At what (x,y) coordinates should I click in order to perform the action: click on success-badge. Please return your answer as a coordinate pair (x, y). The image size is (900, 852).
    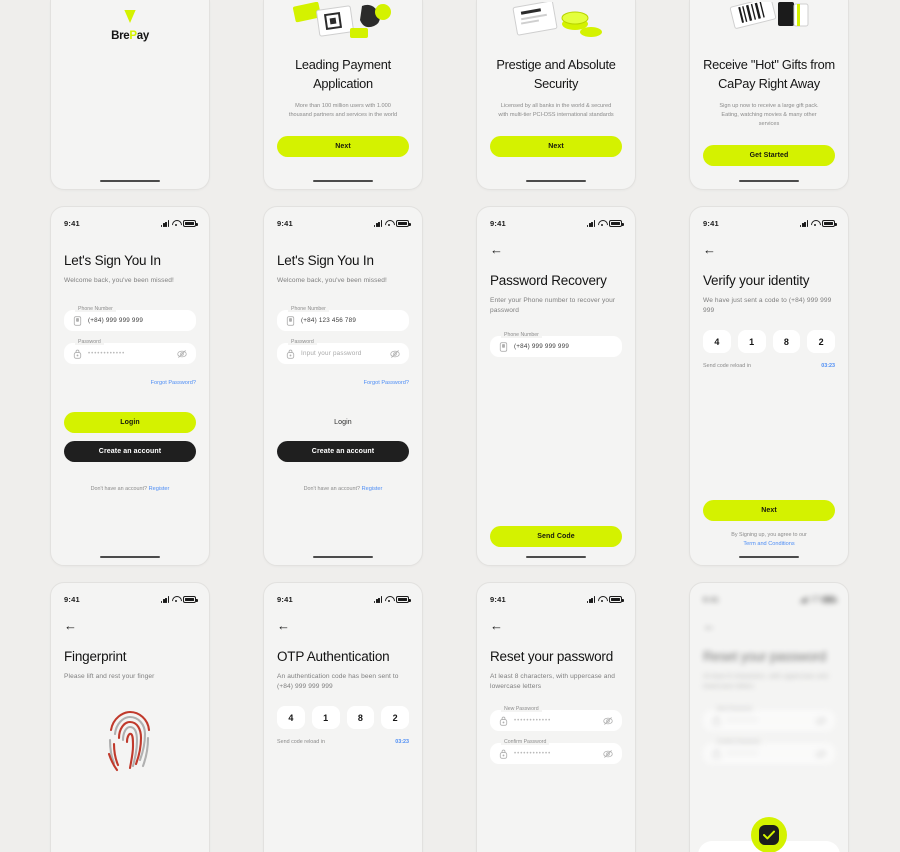
    Looking at the image, I should click on (769, 834).